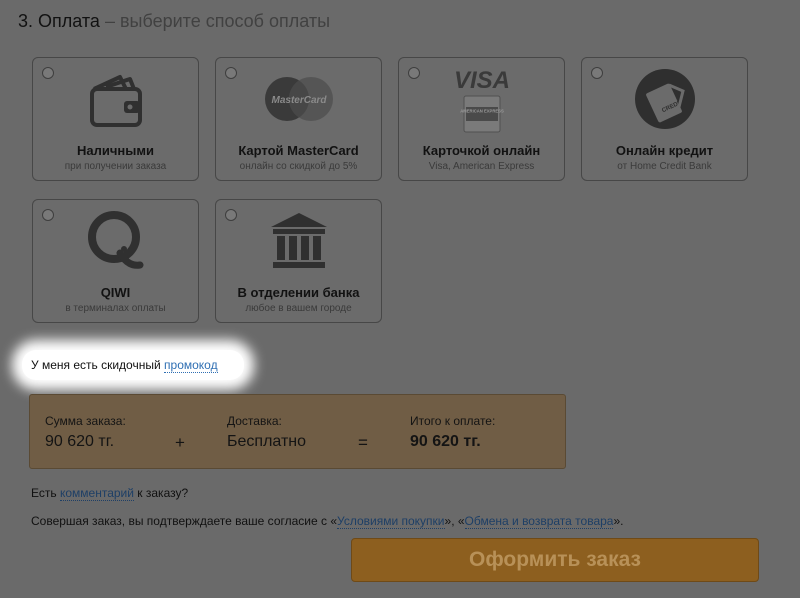  I want to click on purchase-terms-link: Условиями покупки, so click(391, 521).